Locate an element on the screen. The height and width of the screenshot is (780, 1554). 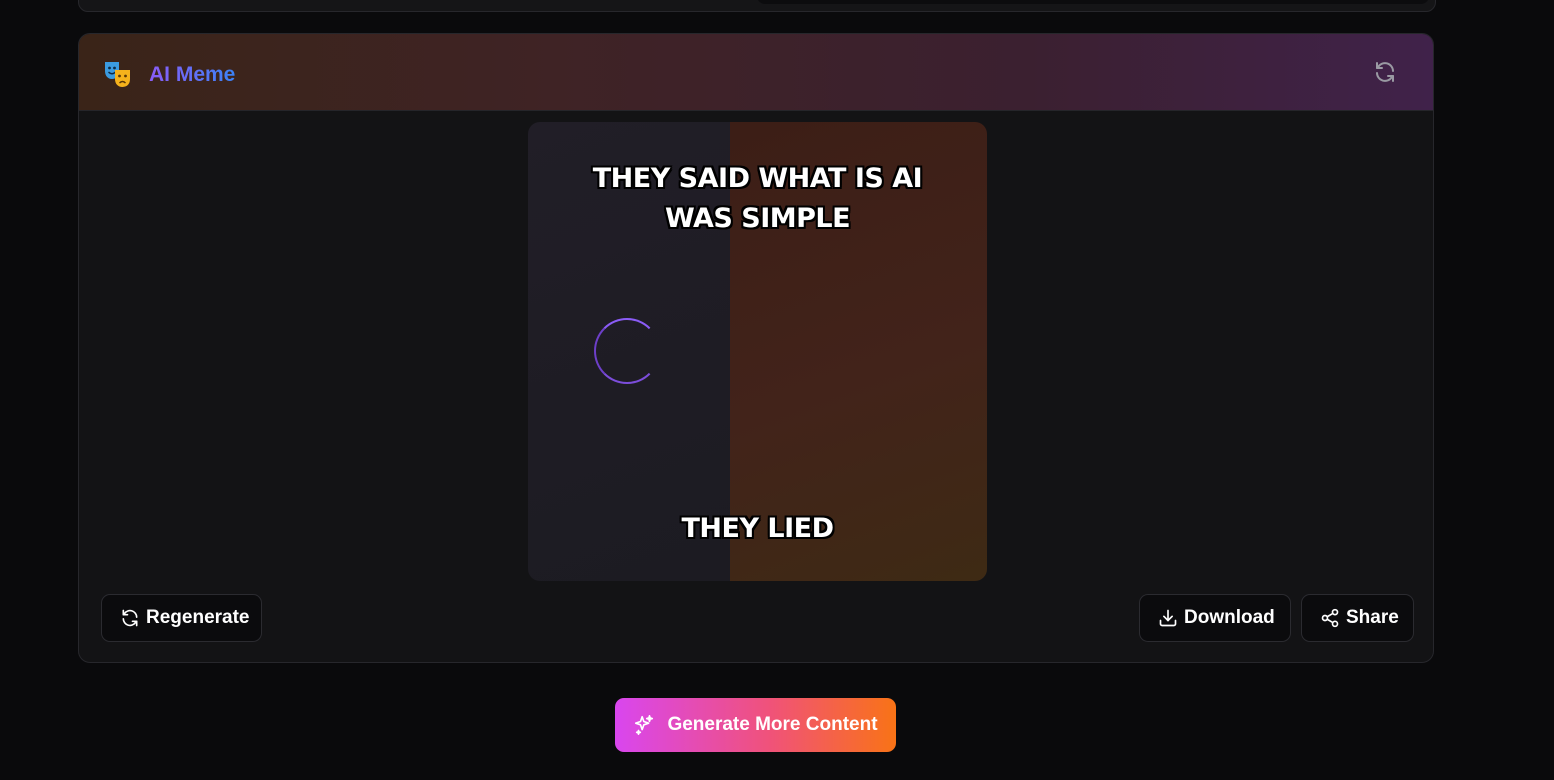
generate-more-content-button: Generate More Content is located at coordinates (755, 725).